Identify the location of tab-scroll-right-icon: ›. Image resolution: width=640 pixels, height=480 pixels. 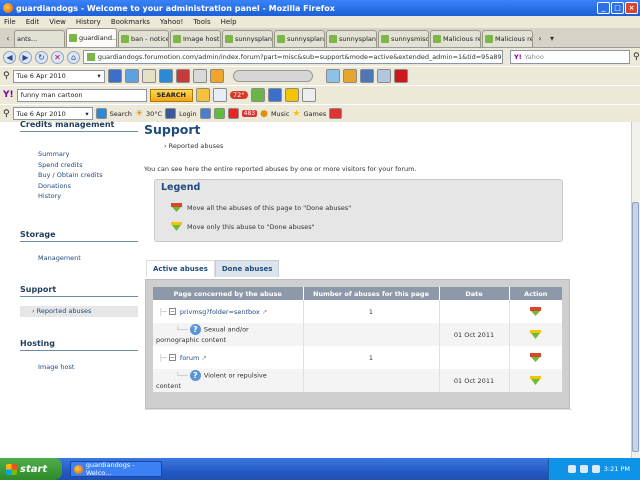
(540, 38).